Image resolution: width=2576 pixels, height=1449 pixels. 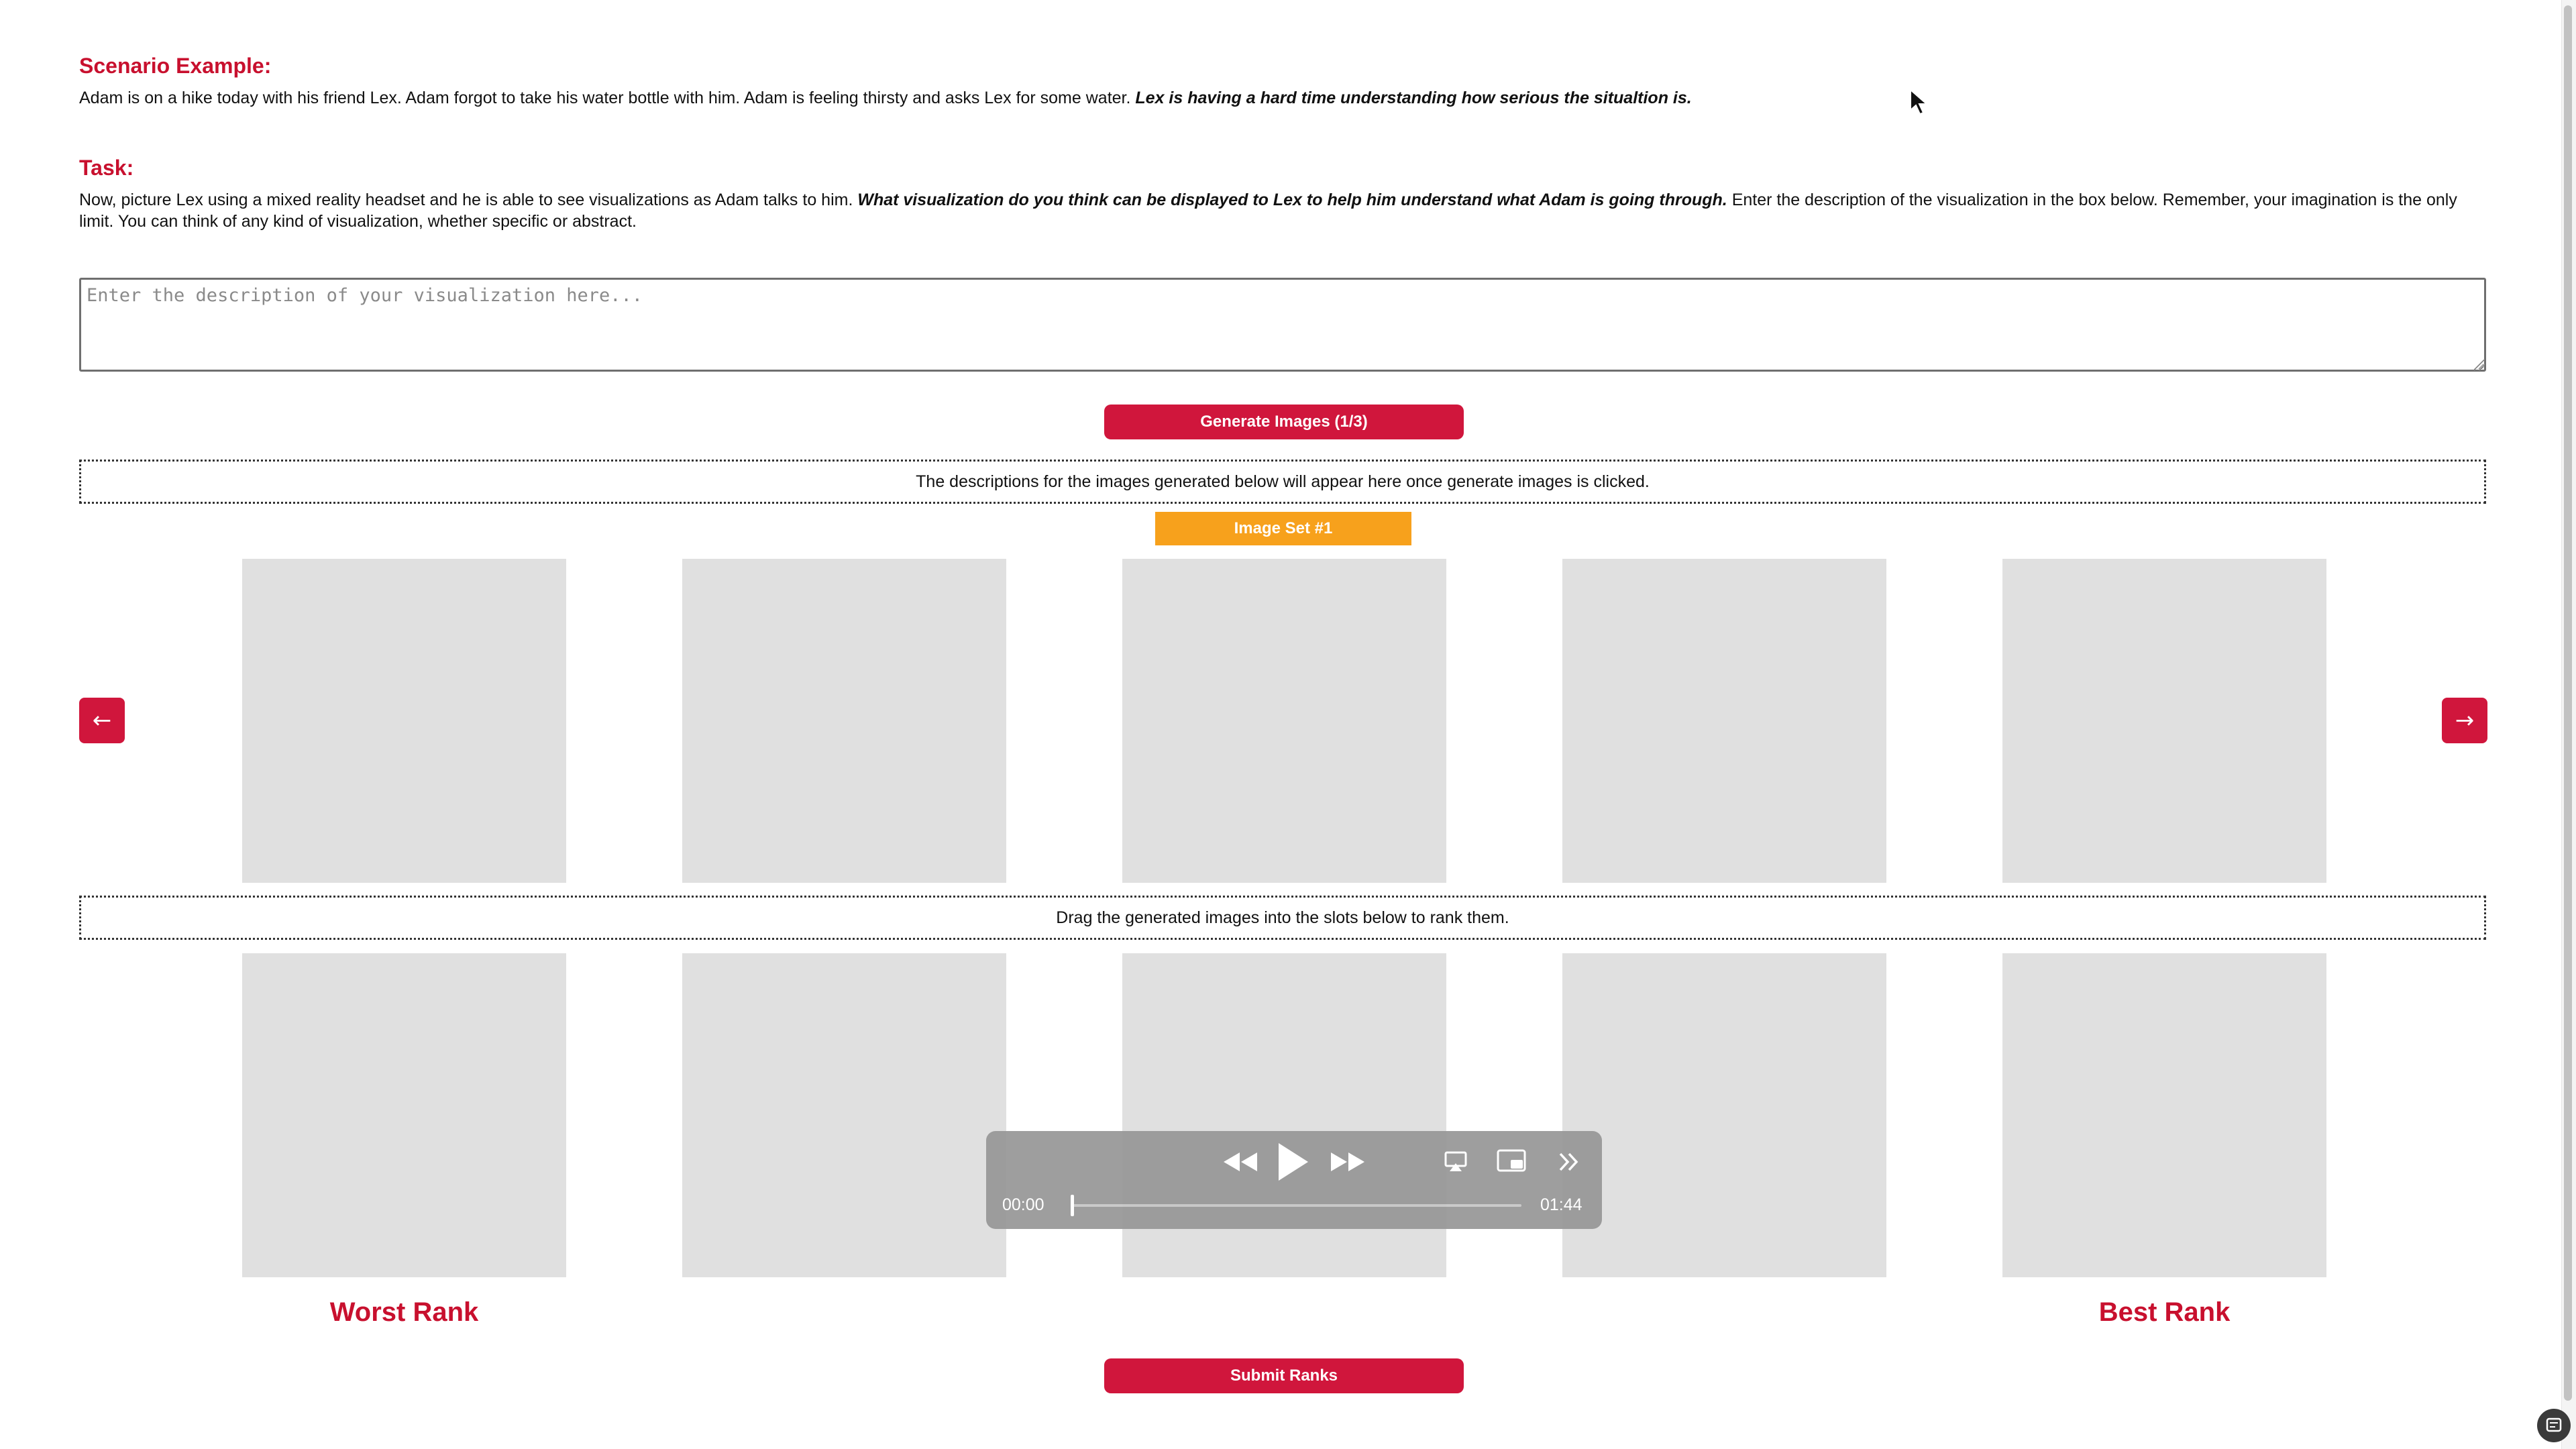 I want to click on fast-forward-icon, so click(x=1348, y=1162).